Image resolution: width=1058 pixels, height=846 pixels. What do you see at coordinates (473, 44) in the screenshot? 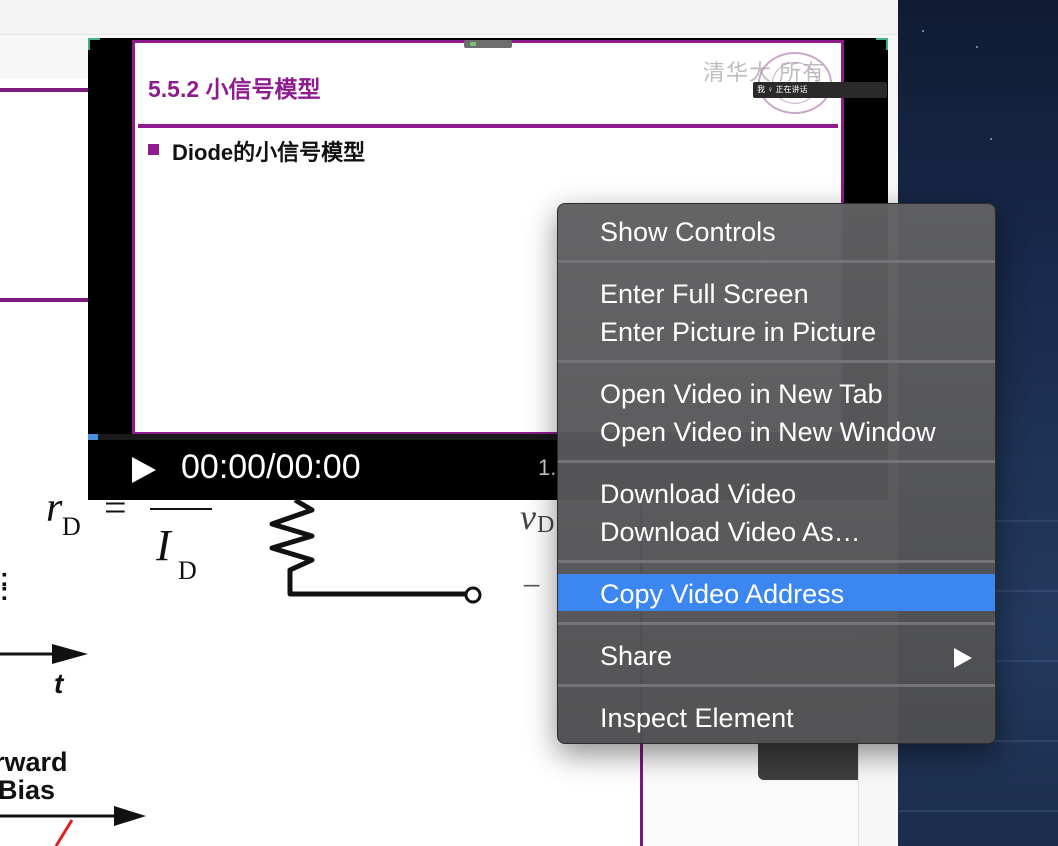
I see `recording-dot-icon` at bounding box center [473, 44].